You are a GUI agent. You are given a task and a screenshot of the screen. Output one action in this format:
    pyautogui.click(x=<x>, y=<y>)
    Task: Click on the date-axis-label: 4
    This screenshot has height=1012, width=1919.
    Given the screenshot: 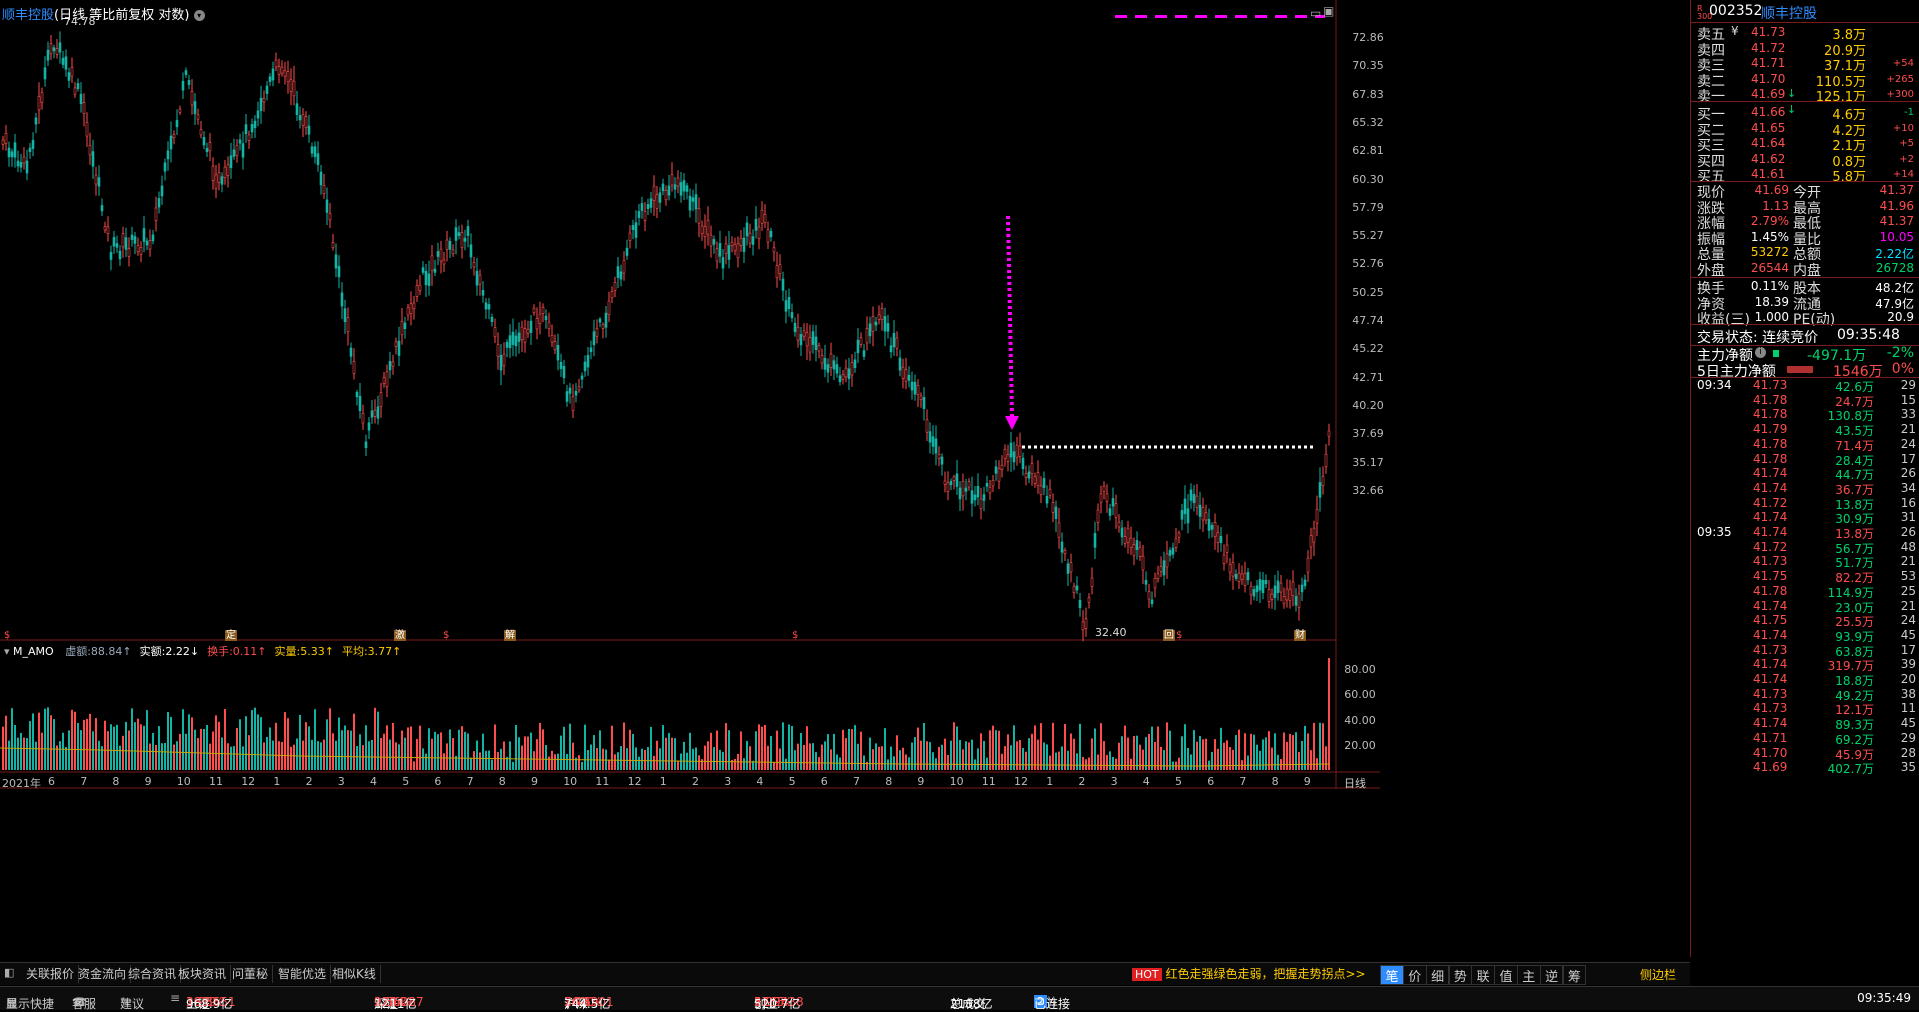 What is the action you would take?
    pyautogui.click(x=760, y=781)
    